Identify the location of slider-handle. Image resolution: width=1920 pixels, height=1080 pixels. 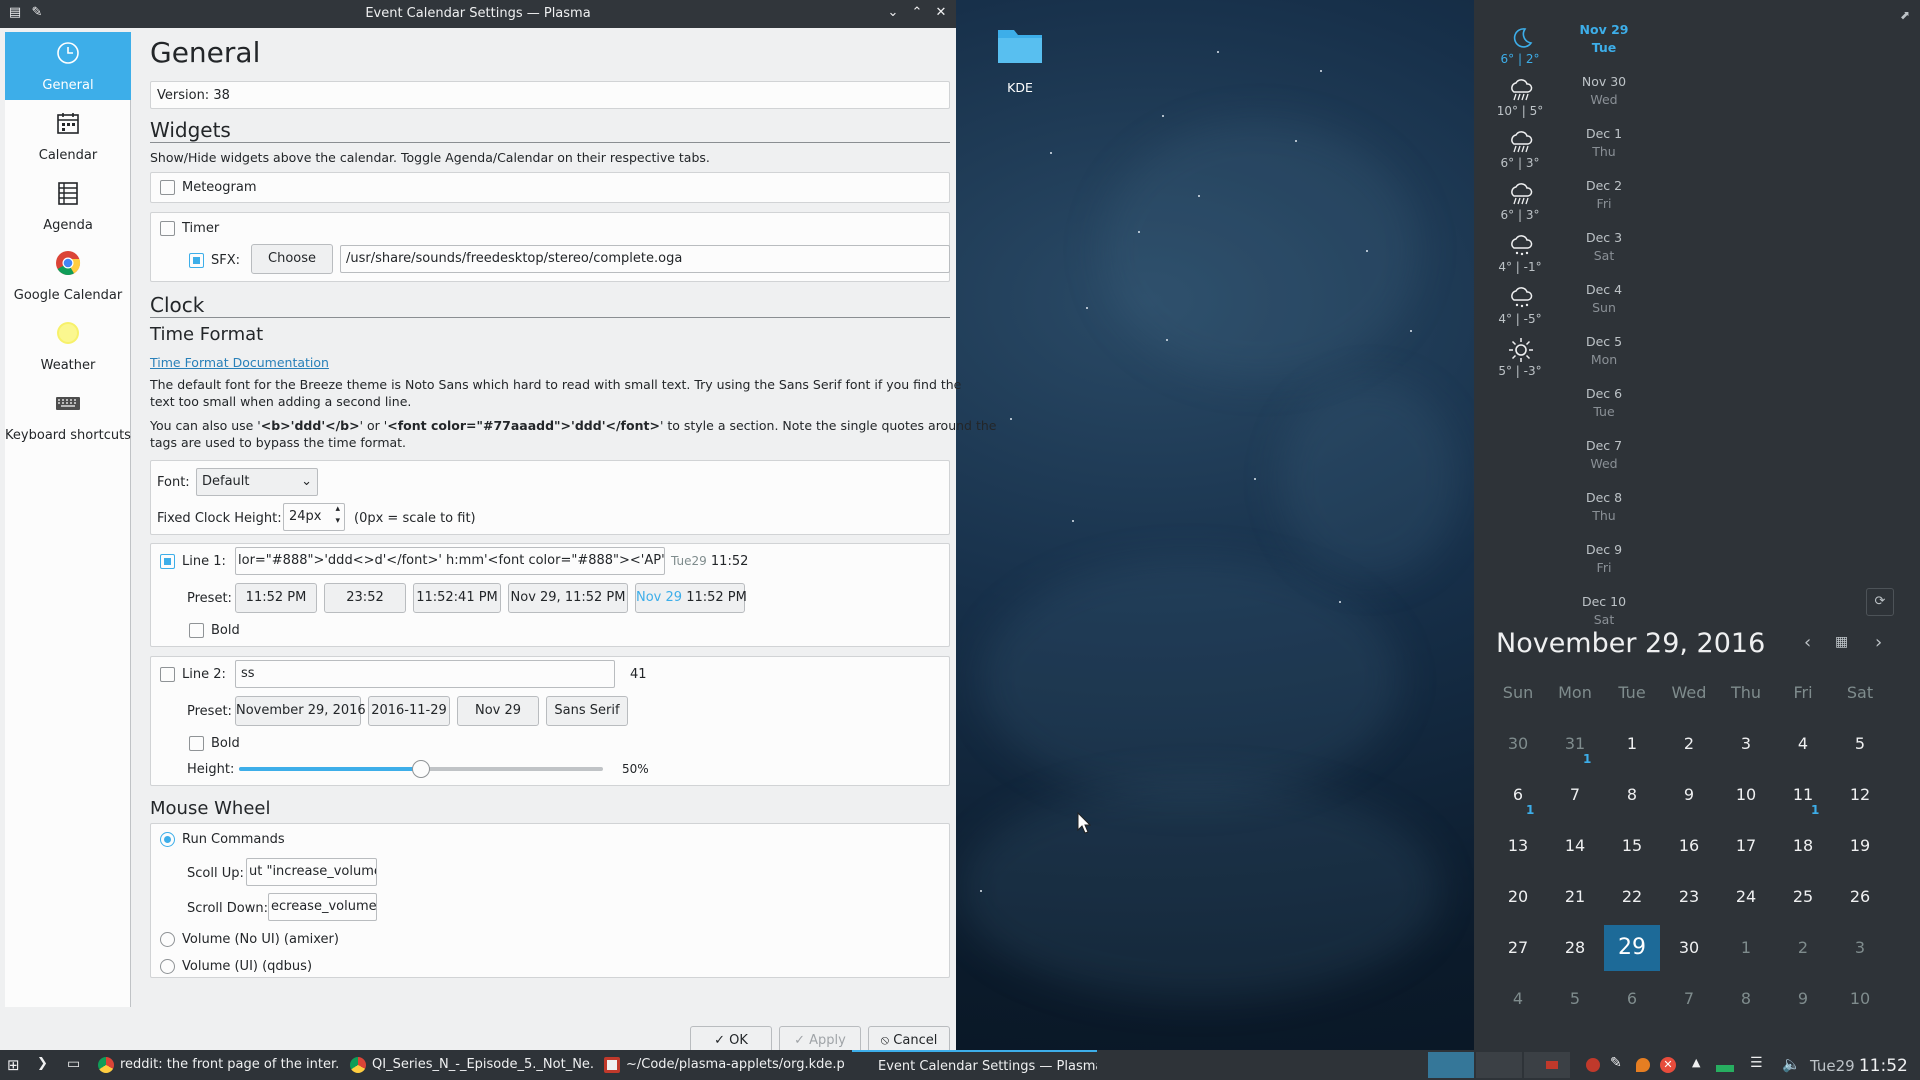
(421, 769).